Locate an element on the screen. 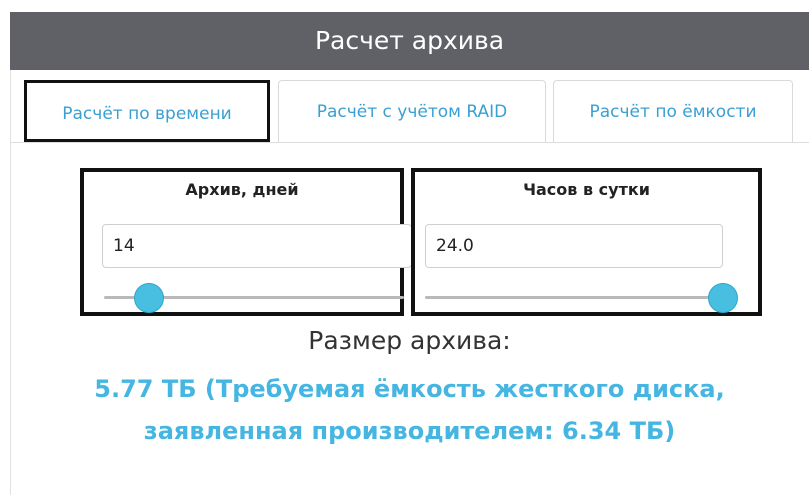 The height and width of the screenshot is (495, 809). tab-by-capacity: Расчёт по ёмкости is located at coordinates (673, 111).